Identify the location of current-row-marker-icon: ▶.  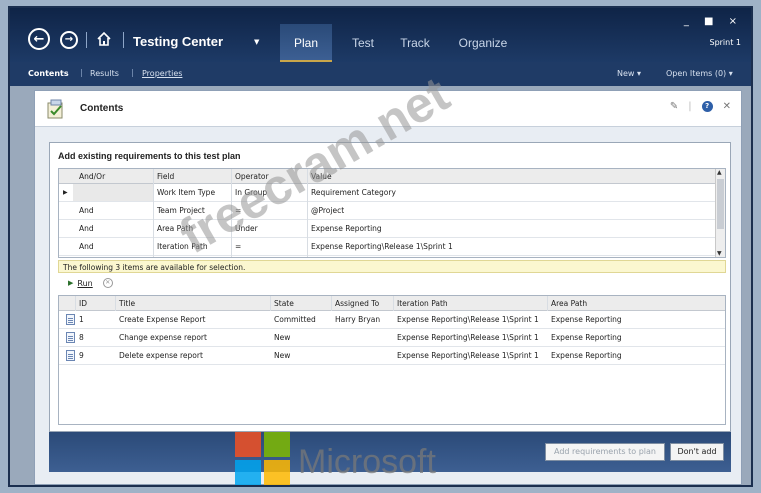
(65, 192).